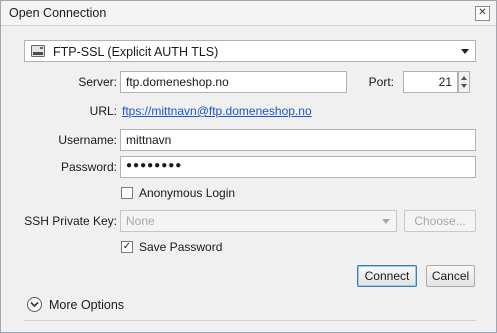  Describe the element at coordinates (298, 140) in the screenshot. I see `username-input: mittnavn` at that location.